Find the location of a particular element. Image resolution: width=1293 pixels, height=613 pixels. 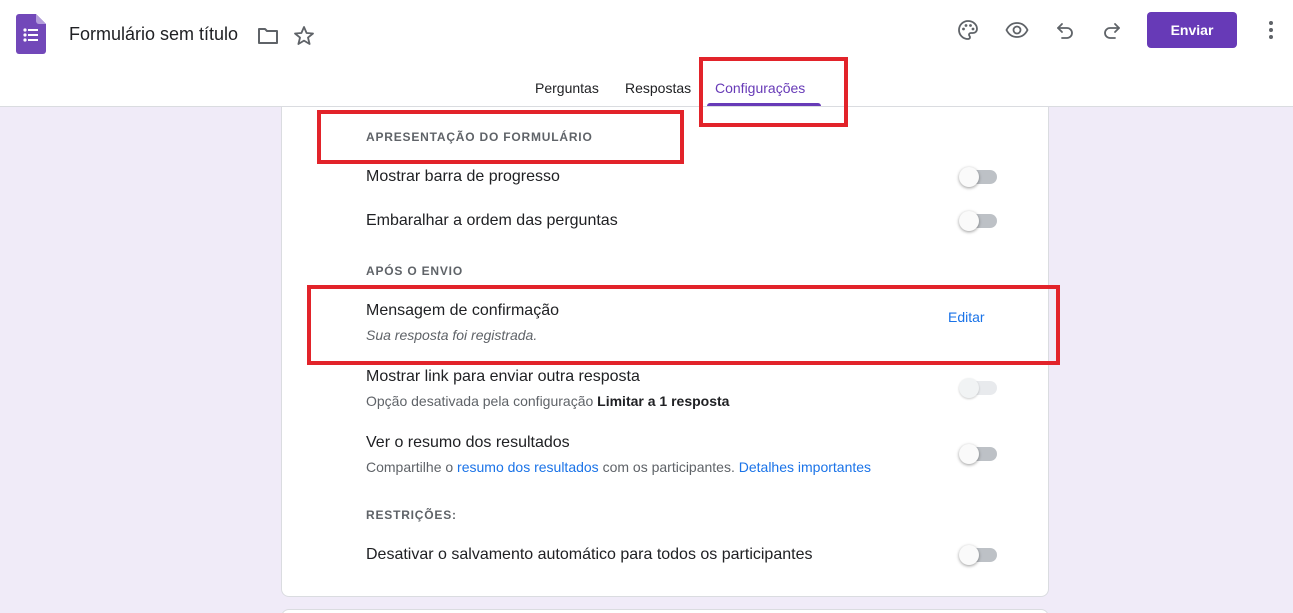

progress-bar-toggle is located at coordinates (978, 177).